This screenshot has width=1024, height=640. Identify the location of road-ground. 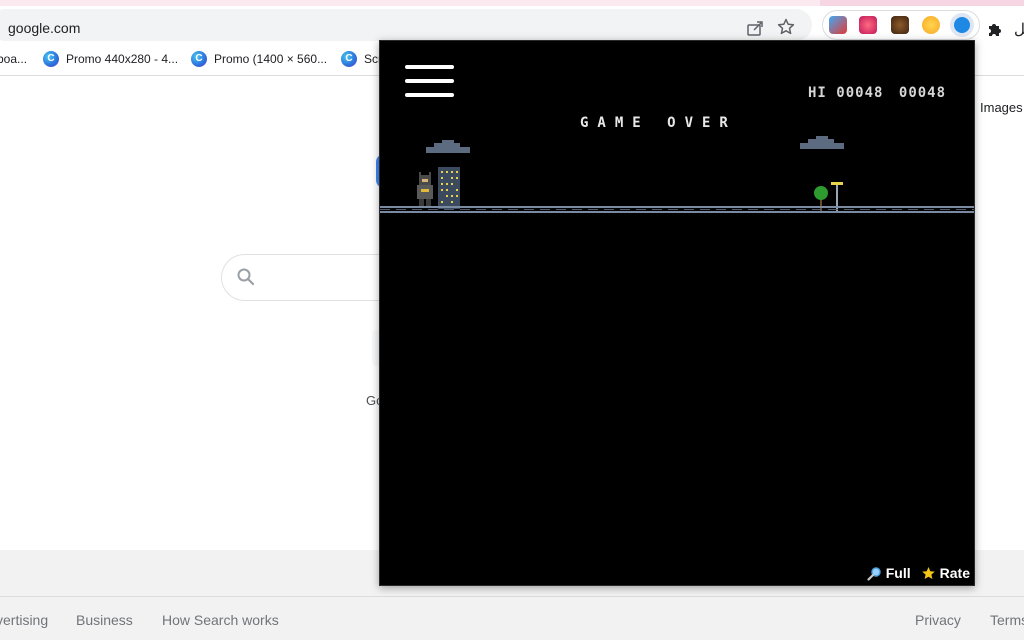
(677, 209).